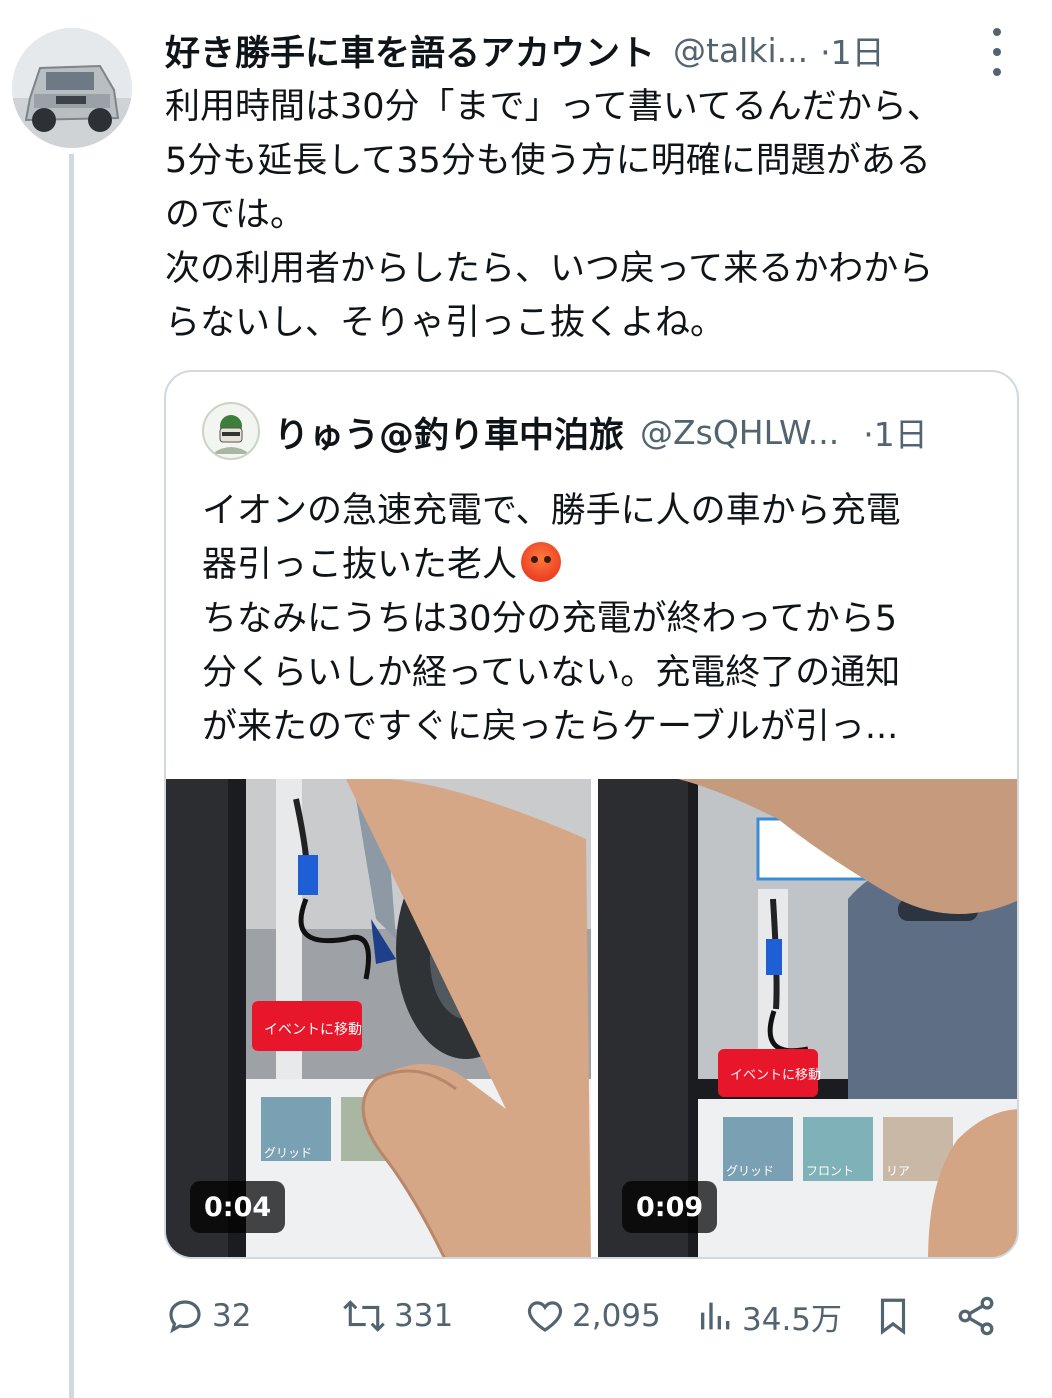 The height and width of the screenshot is (1398, 1052). What do you see at coordinates (72, 88) in the screenshot?
I see `author-avatar` at bounding box center [72, 88].